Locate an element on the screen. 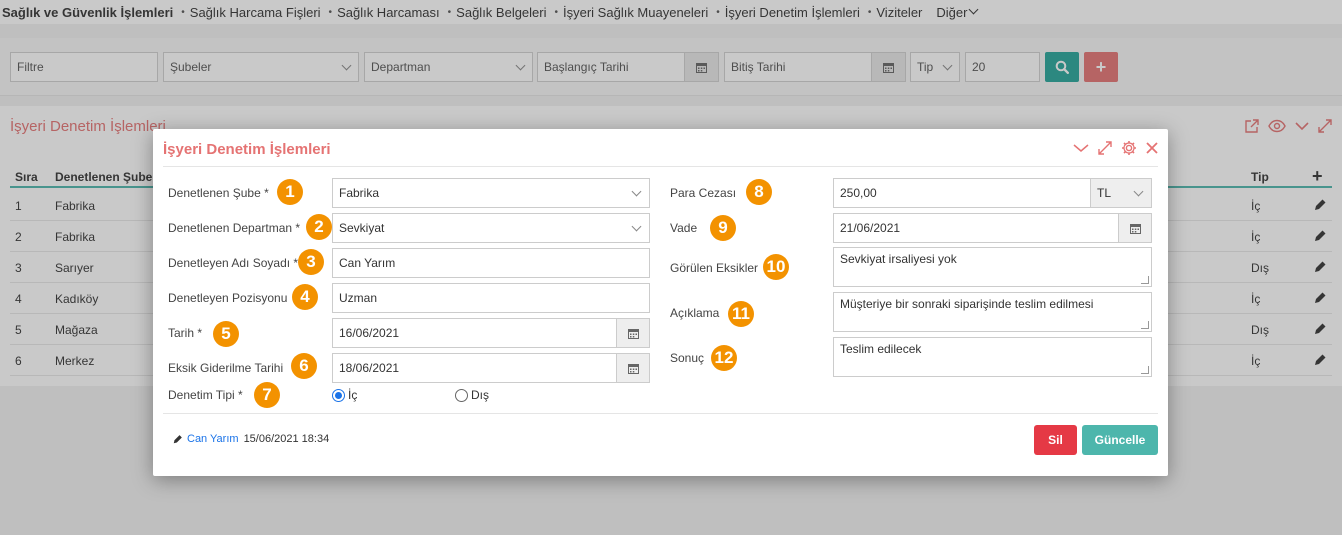 The height and width of the screenshot is (535, 1342). last-edit-timestamp: 15/06/2021 18:34 is located at coordinates (286, 439).